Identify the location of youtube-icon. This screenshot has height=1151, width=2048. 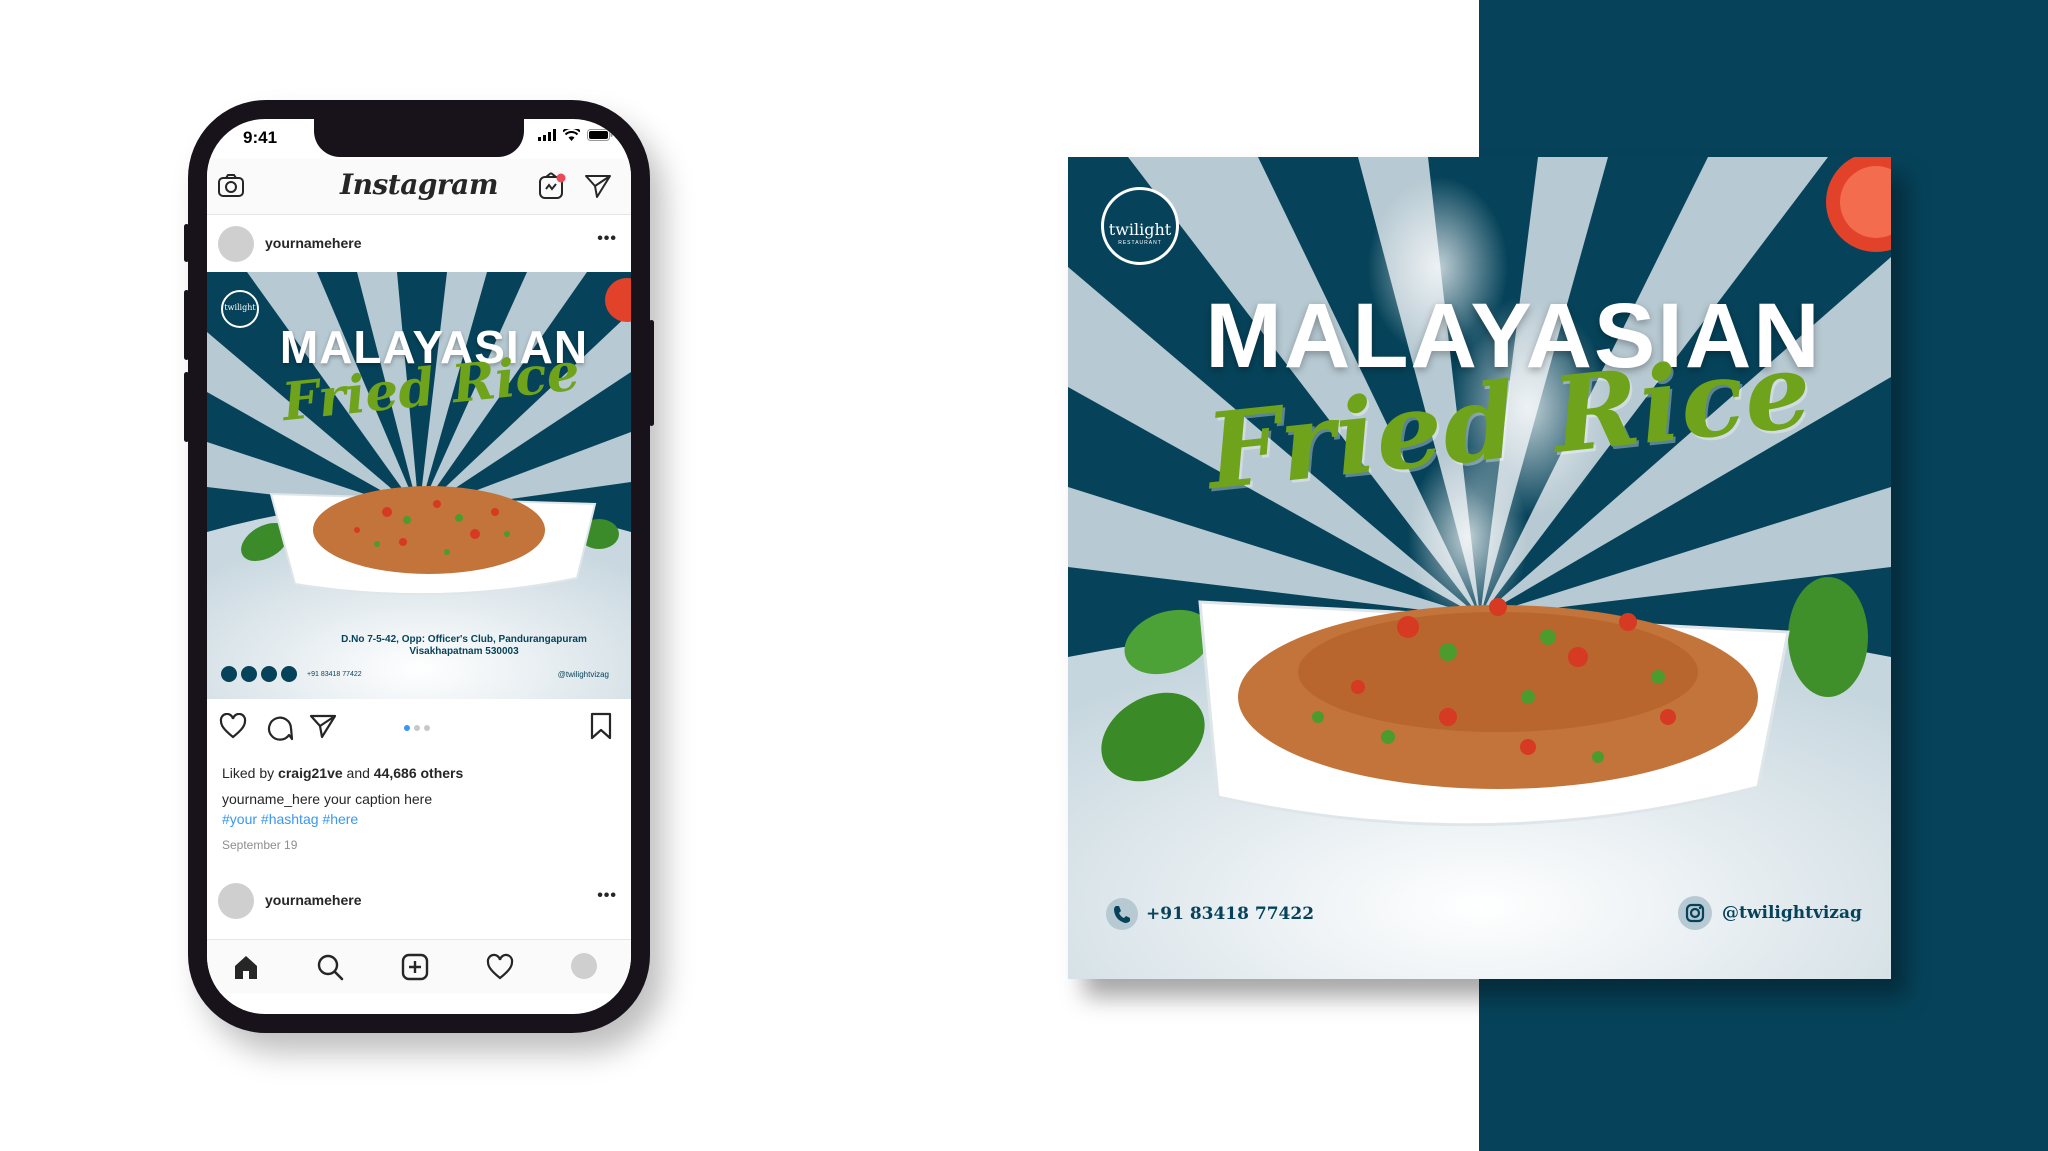
(229, 674).